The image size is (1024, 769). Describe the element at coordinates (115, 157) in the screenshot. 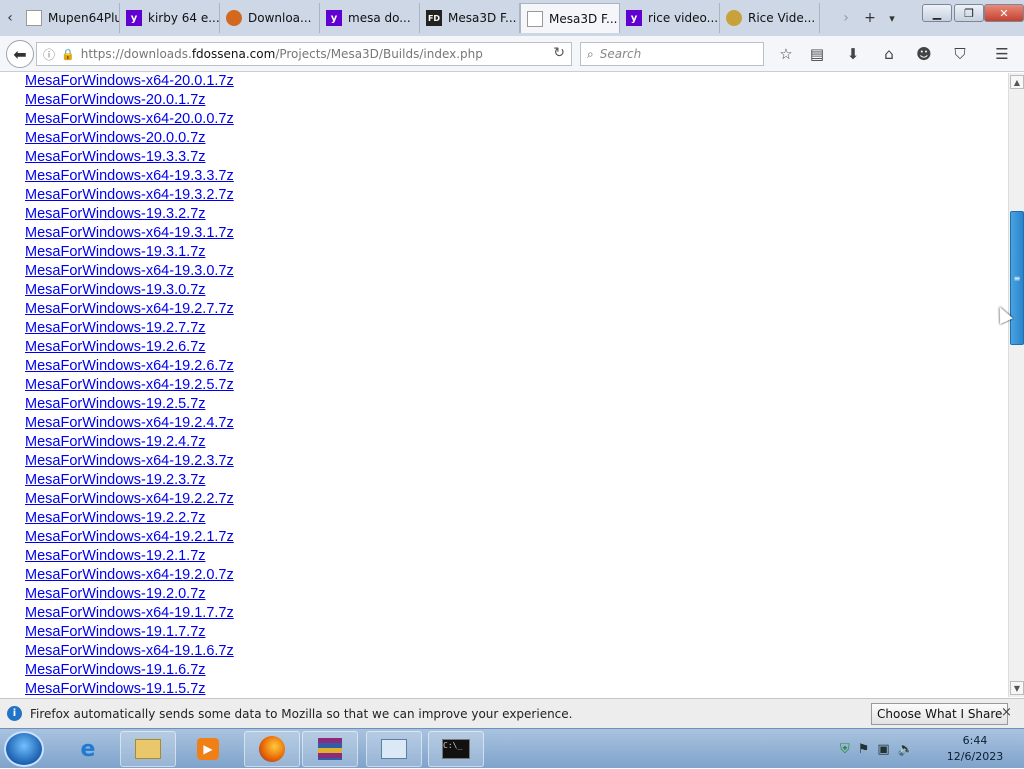

I see `file-download-link: MesaForWindows-19.3.3.7z` at that location.